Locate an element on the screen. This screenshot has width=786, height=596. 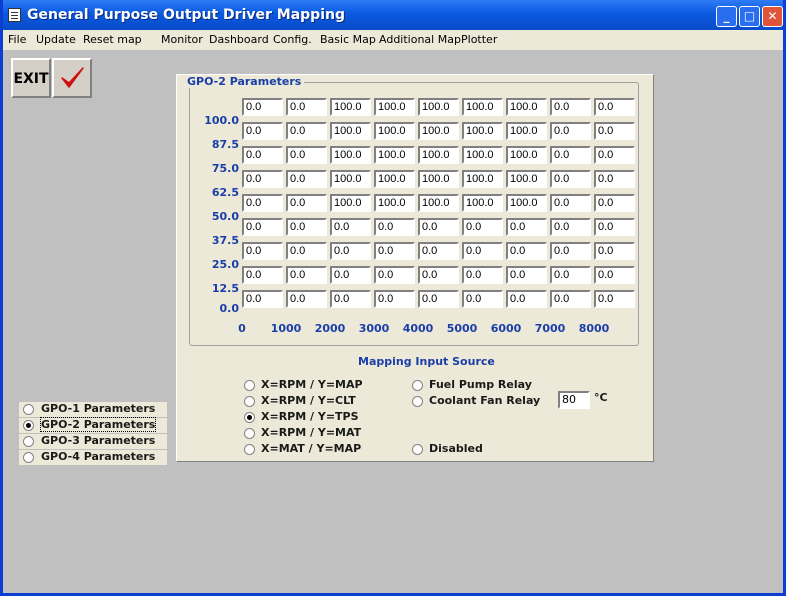
menu-basic-map: Basic Map is located at coordinates (348, 39).